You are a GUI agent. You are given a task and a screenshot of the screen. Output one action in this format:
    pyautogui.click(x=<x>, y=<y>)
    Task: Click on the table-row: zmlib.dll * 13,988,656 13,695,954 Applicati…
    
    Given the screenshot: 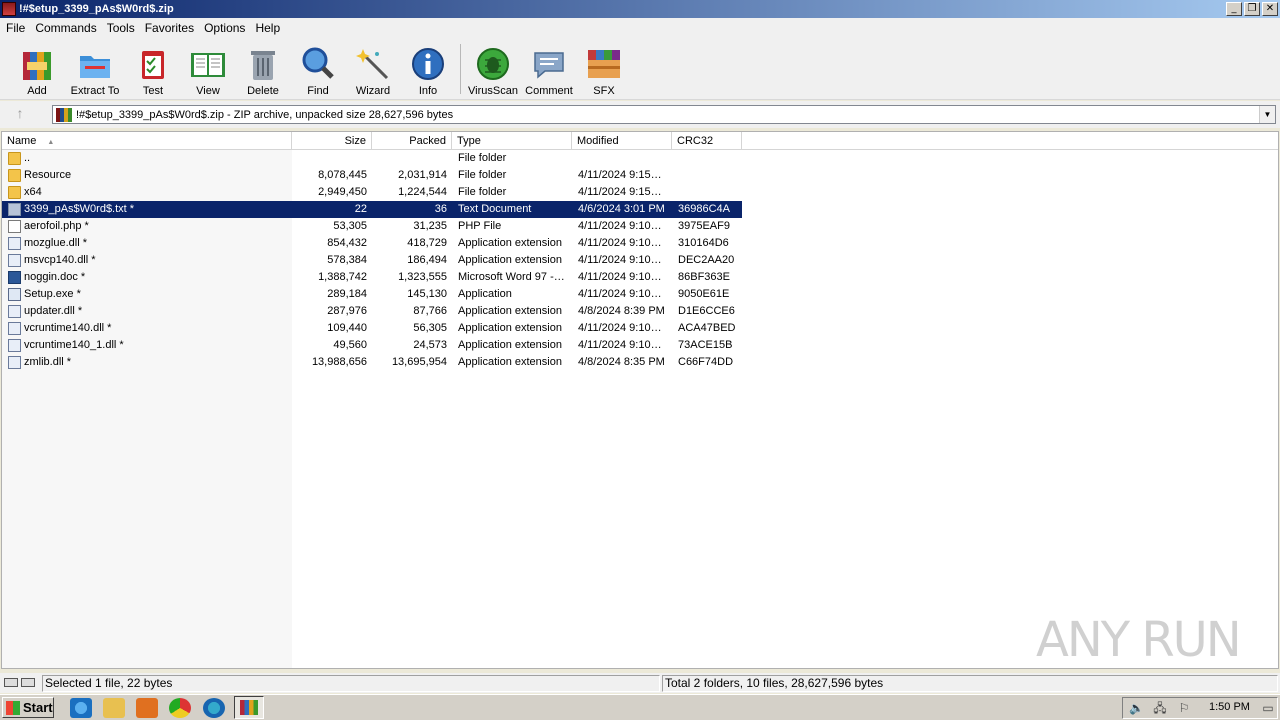 What is the action you would take?
    pyautogui.click(x=372, y=362)
    